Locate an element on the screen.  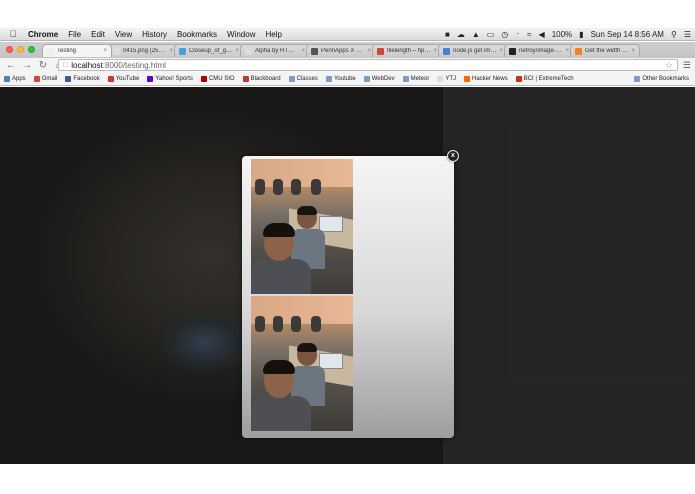
browser-tab: Testing × is located at coordinates (77, 50).